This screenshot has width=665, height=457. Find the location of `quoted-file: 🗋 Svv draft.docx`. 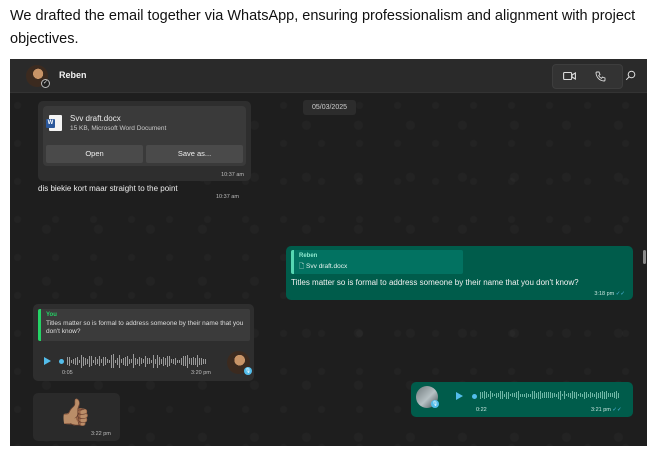

quoted-file: 🗋 Svv draft.docx is located at coordinates (323, 267).